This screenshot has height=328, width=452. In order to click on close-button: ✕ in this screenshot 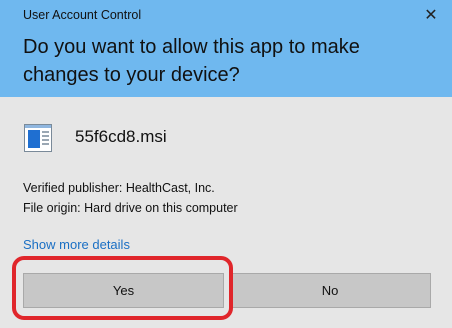, I will do `click(431, 15)`.